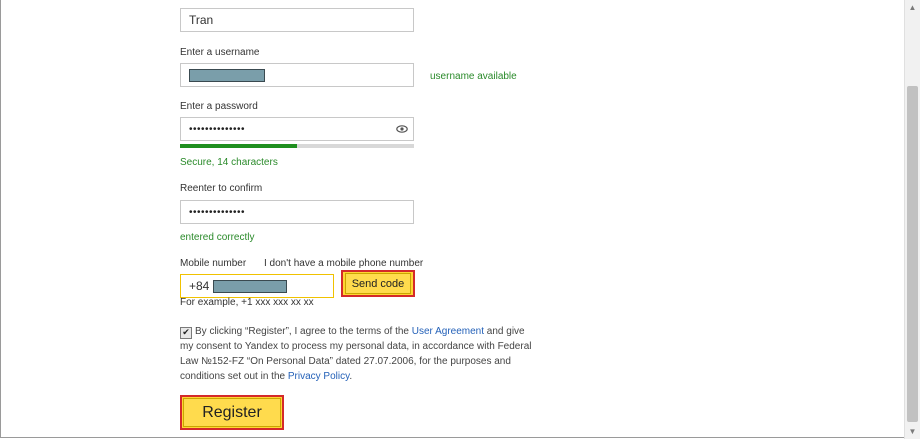 This screenshot has height=439, width=920. Describe the element at coordinates (221, 188) in the screenshot. I see `confirm-label: Reenter to confirm` at that location.